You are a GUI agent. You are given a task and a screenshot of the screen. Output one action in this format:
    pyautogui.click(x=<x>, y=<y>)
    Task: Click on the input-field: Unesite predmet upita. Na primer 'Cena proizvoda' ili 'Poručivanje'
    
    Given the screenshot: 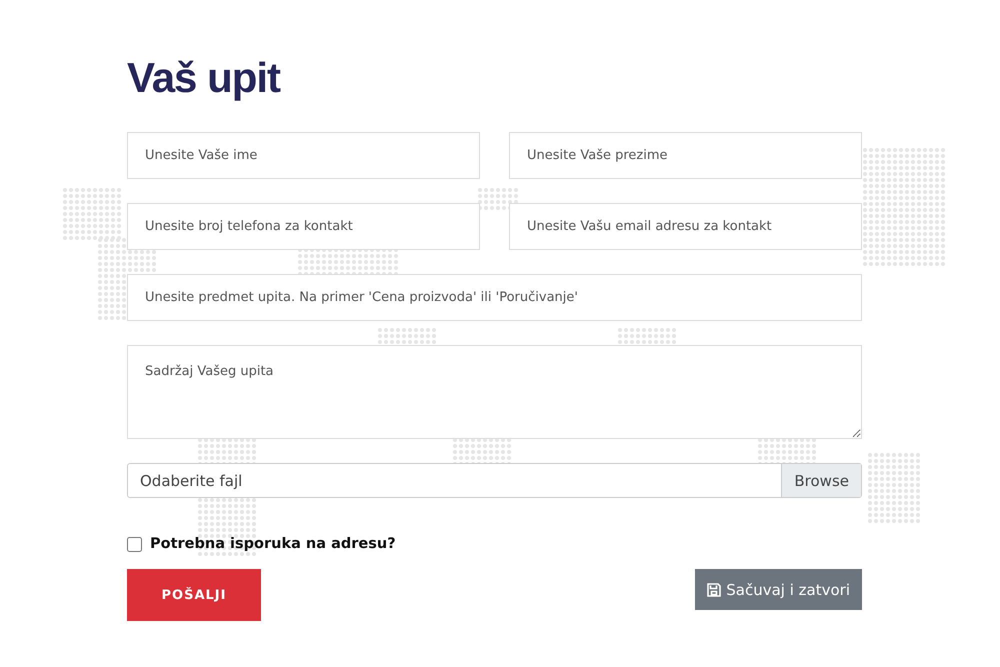 What is the action you would take?
    pyautogui.click(x=494, y=297)
    